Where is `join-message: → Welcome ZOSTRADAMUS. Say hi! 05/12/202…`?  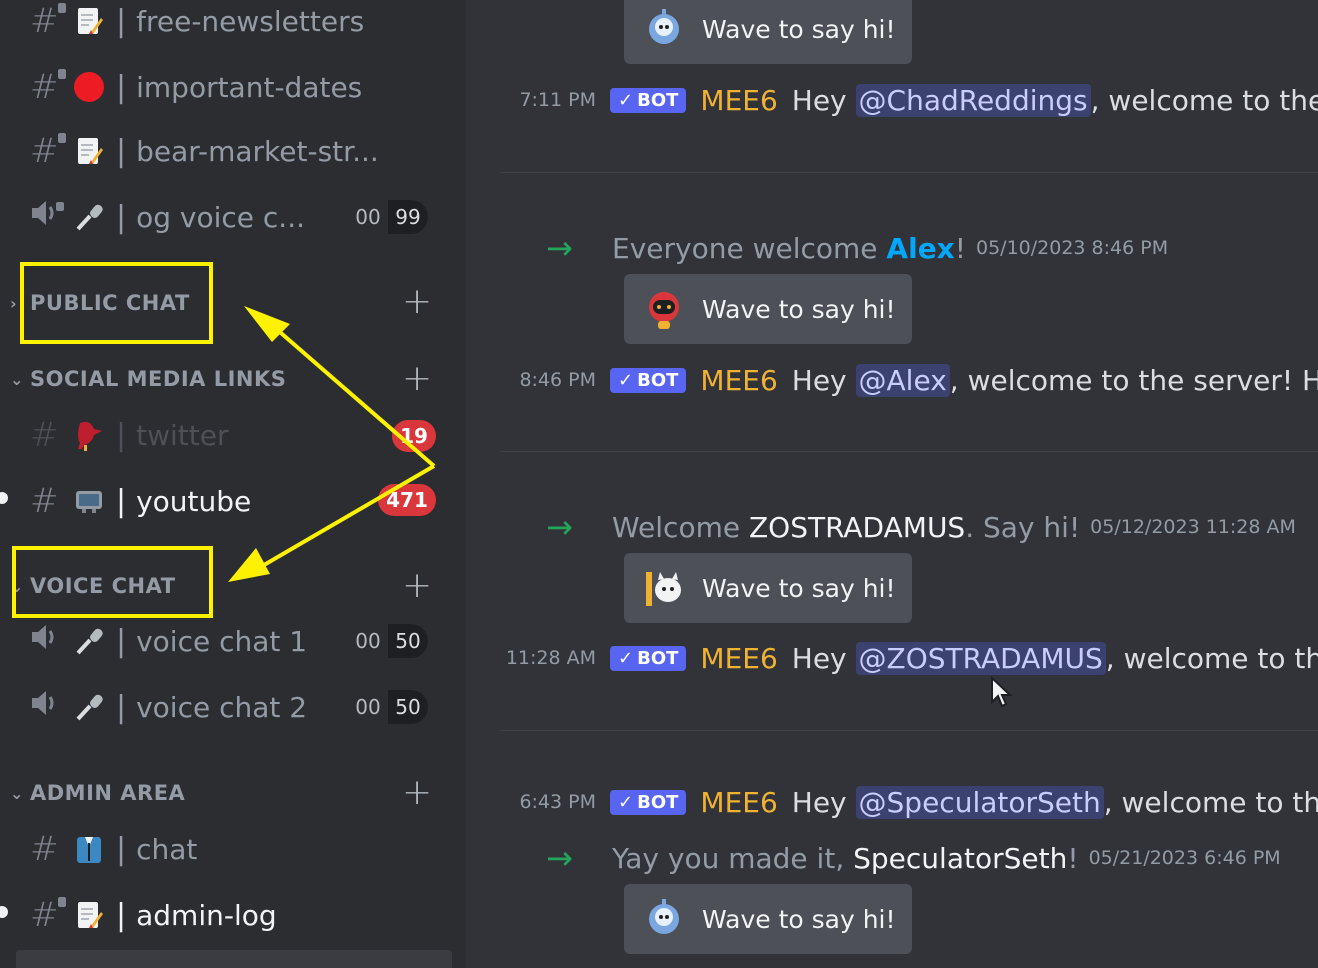 join-message: → Welcome ZOSTRADAMUS. Say hi! 05/12/202… is located at coordinates (921, 527).